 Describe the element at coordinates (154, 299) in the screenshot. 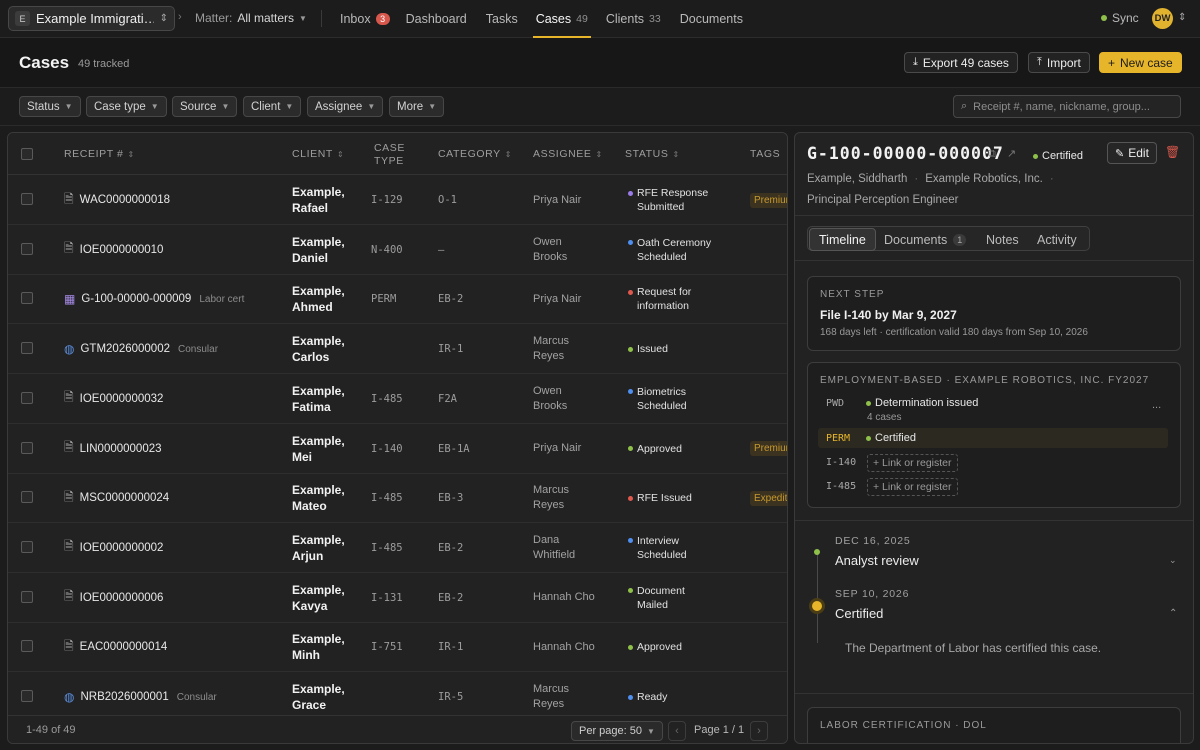

I see `receipt-cell: ▦ G-100-00000-000009 Labor cert` at that location.